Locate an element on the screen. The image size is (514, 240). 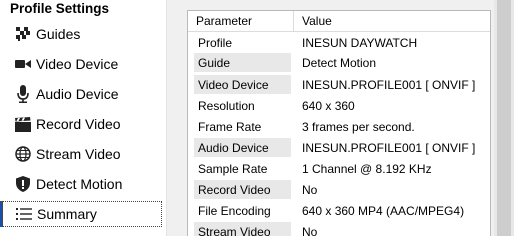
column-header-parameter: Parameter is located at coordinates (224, 21).